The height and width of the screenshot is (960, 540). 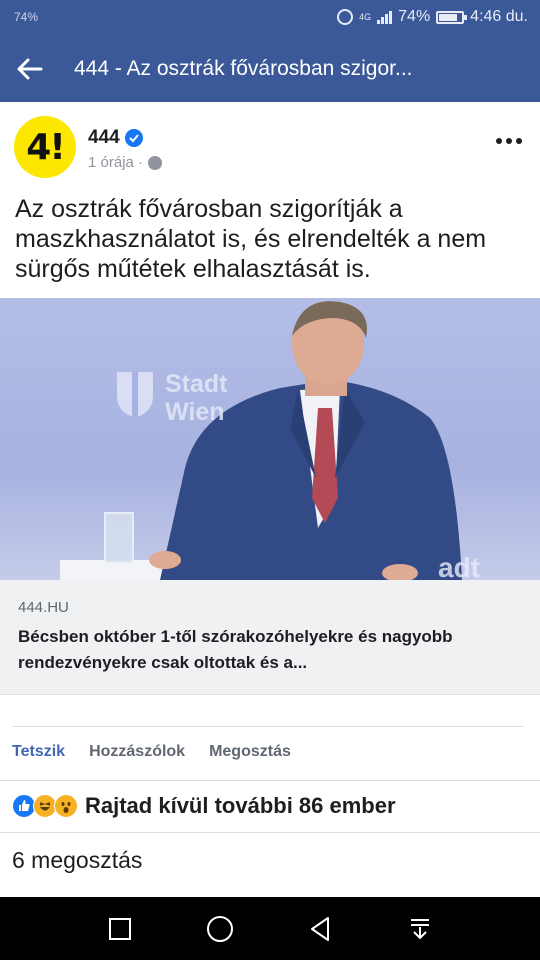 I want to click on image-watermark: Stadt Wien, so click(x=196, y=398).